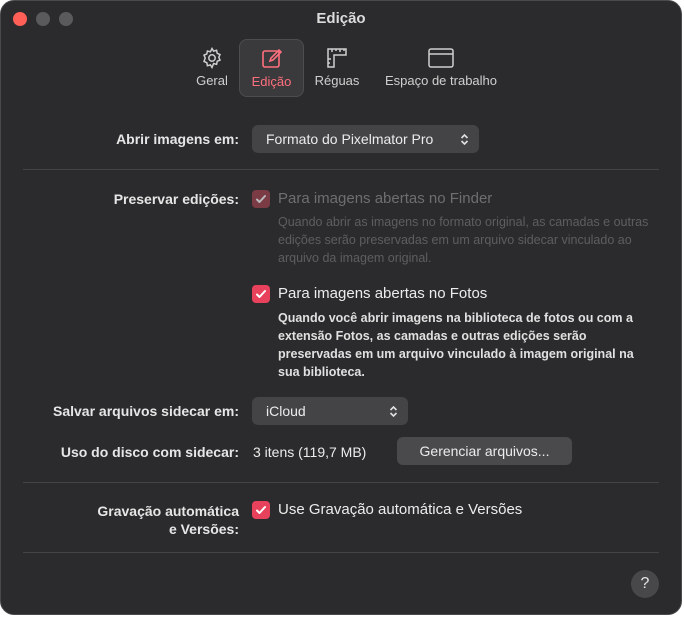 This screenshot has height=617, width=684. Describe the element at coordinates (441, 58) in the screenshot. I see `window-icon` at that location.